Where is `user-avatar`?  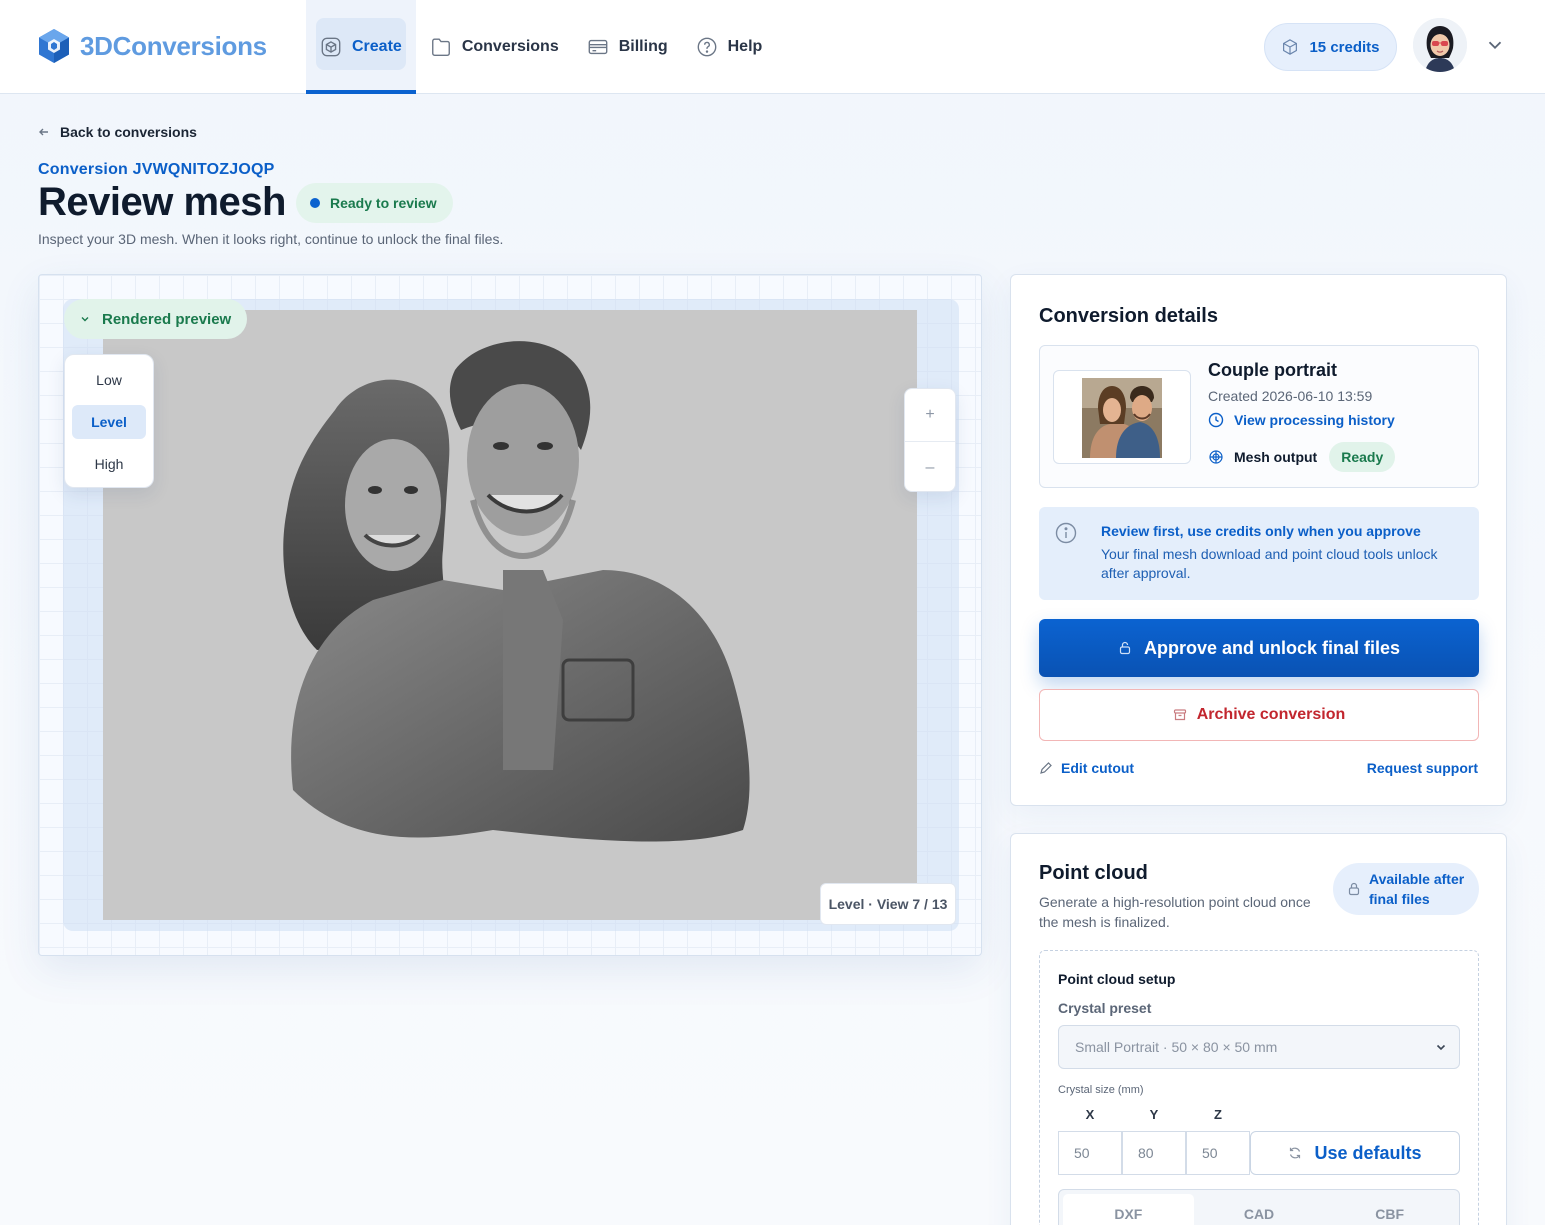 user-avatar is located at coordinates (1440, 45).